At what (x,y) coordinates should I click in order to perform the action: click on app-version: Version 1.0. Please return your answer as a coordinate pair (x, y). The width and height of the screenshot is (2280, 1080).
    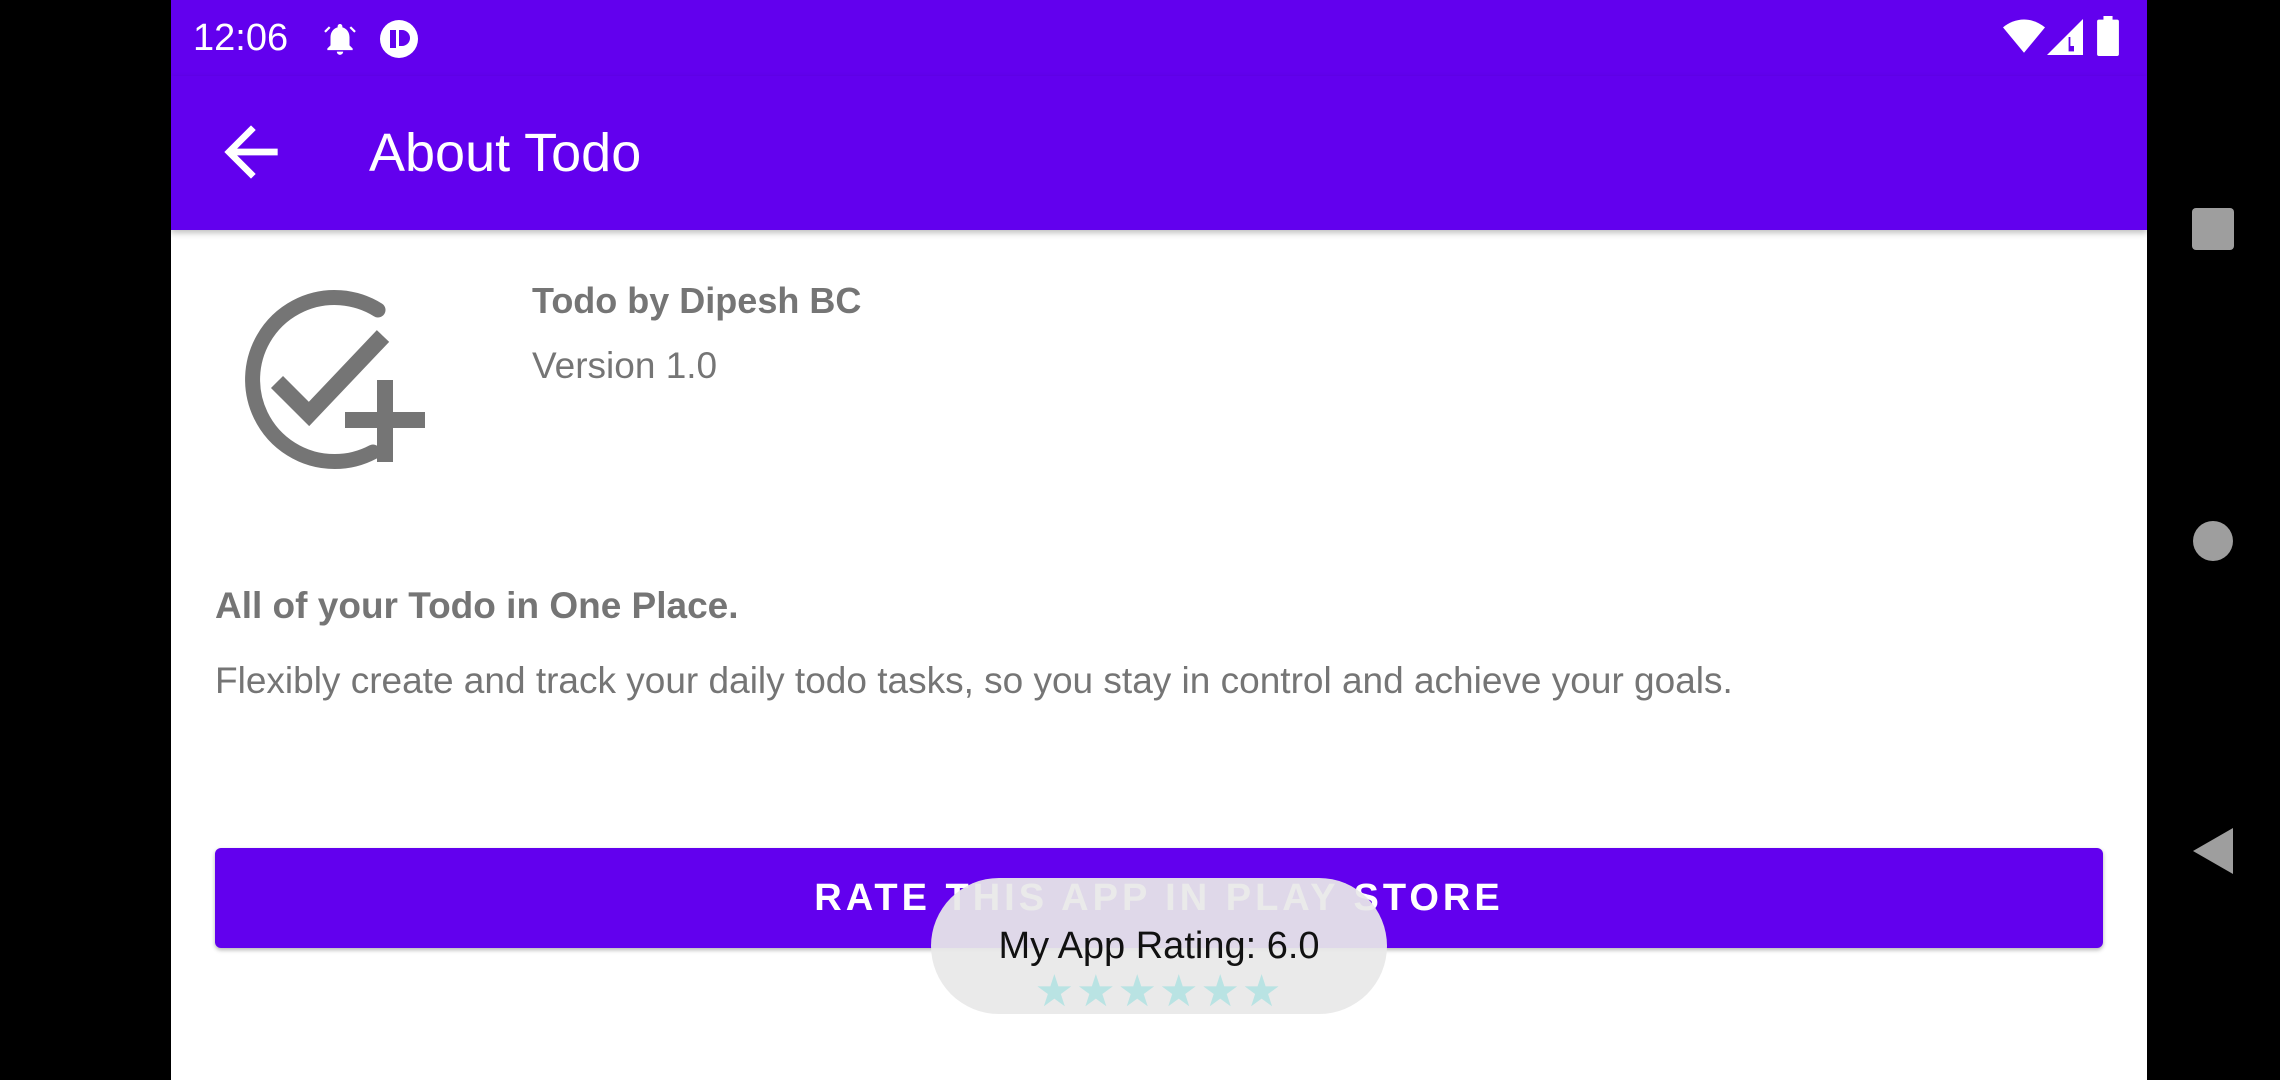
    Looking at the image, I should click on (625, 365).